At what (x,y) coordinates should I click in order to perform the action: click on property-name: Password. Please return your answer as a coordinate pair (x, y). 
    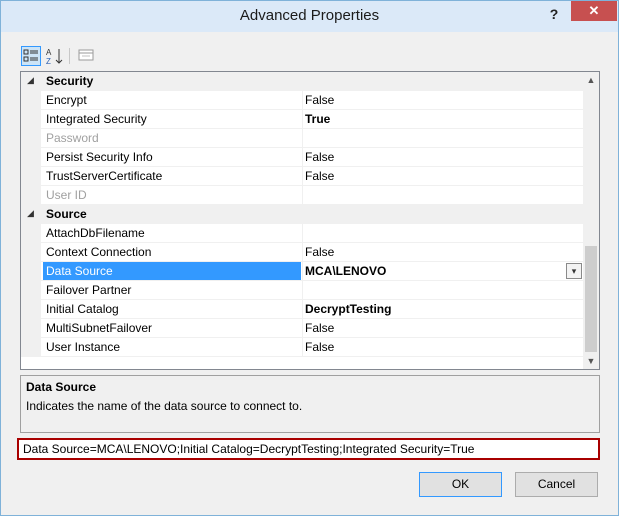
    Looking at the image, I should click on (72, 138).